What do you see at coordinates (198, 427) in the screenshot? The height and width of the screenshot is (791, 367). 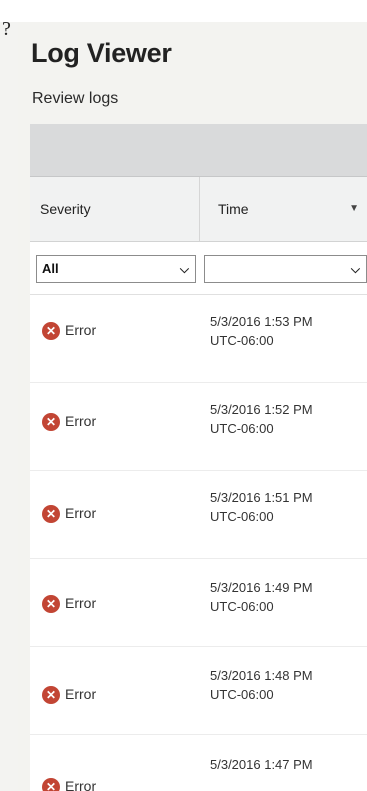 I see `table-row: ✕ Error 5/3/2016 1:52 PM UTC-06:00` at bounding box center [198, 427].